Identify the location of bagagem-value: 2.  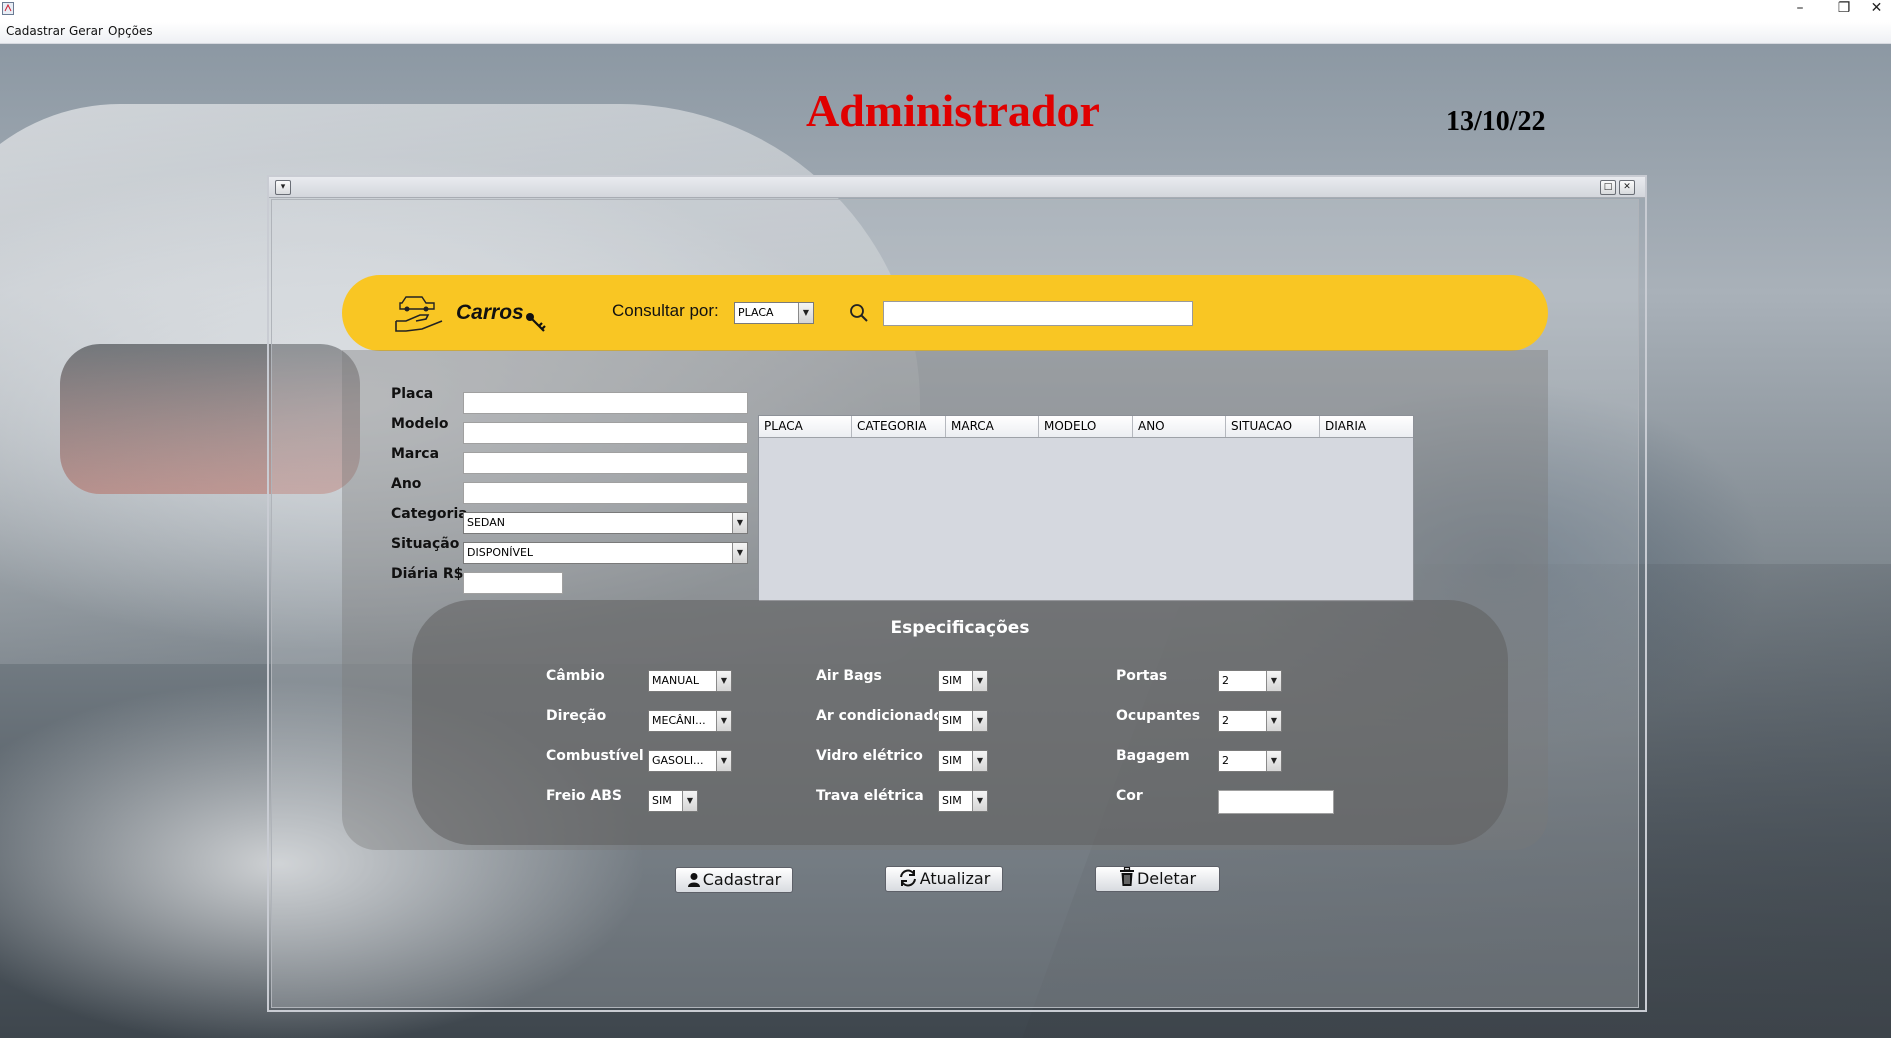
(1225, 760).